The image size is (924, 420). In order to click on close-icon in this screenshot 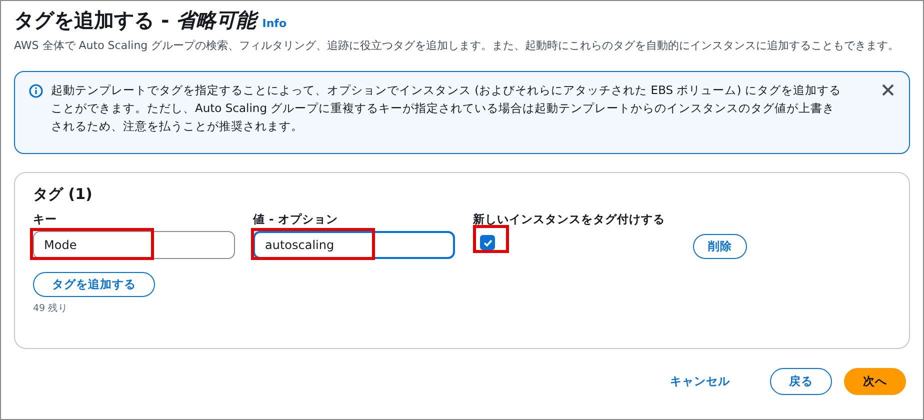, I will do `click(888, 90)`.